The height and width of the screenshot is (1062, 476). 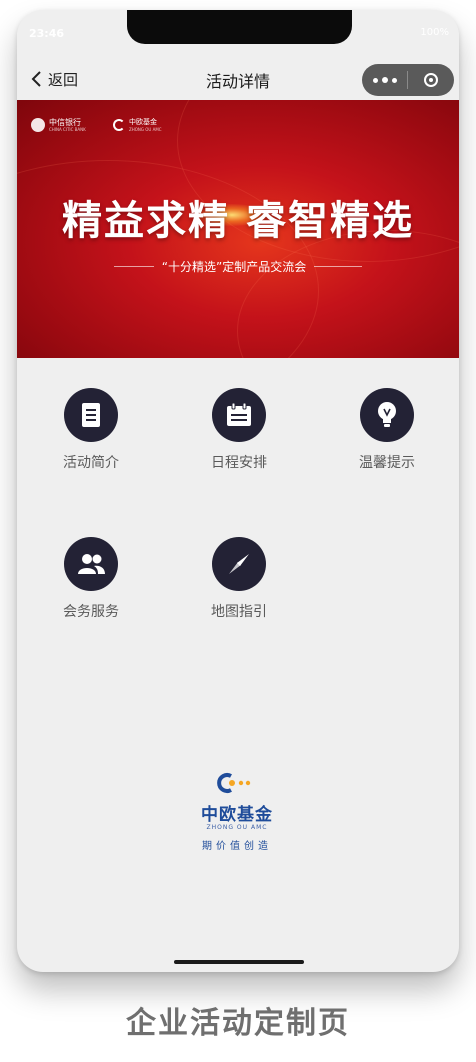 I want to click on zhongou-logo-subtext: ZHONG OU AMC, so click(x=145, y=129).